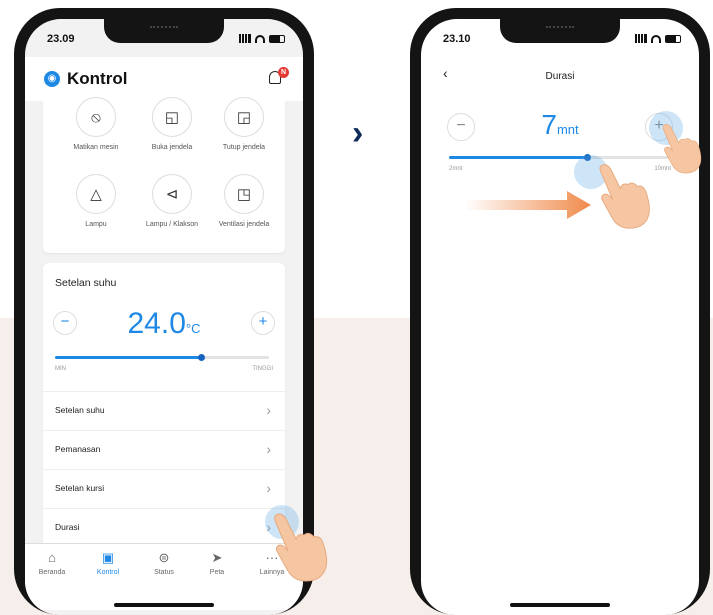 The image size is (713, 615). I want to click on navigation-icon: ➤, so click(217, 557).